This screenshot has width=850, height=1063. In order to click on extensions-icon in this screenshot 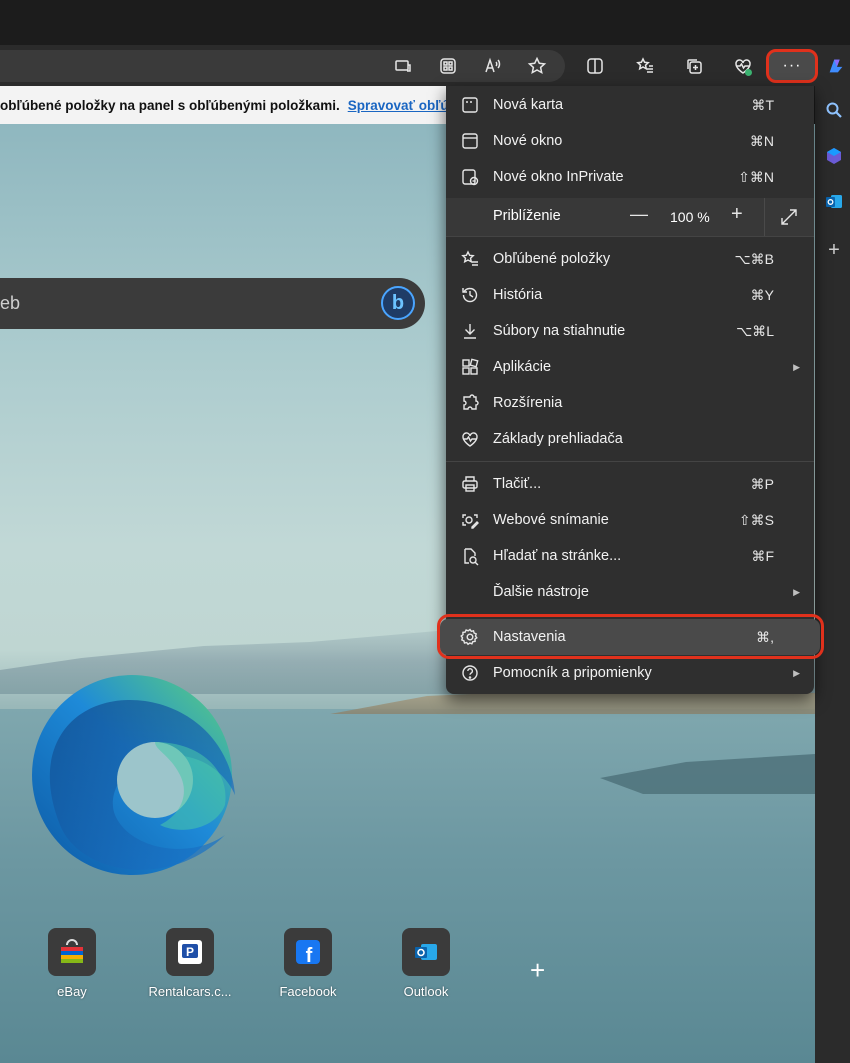, I will do `click(470, 403)`.